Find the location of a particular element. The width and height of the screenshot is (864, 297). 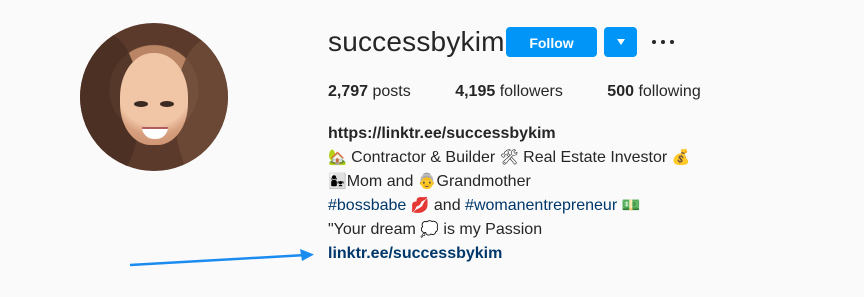

bio-text: Real Estate Investor is located at coordinates (595, 157).